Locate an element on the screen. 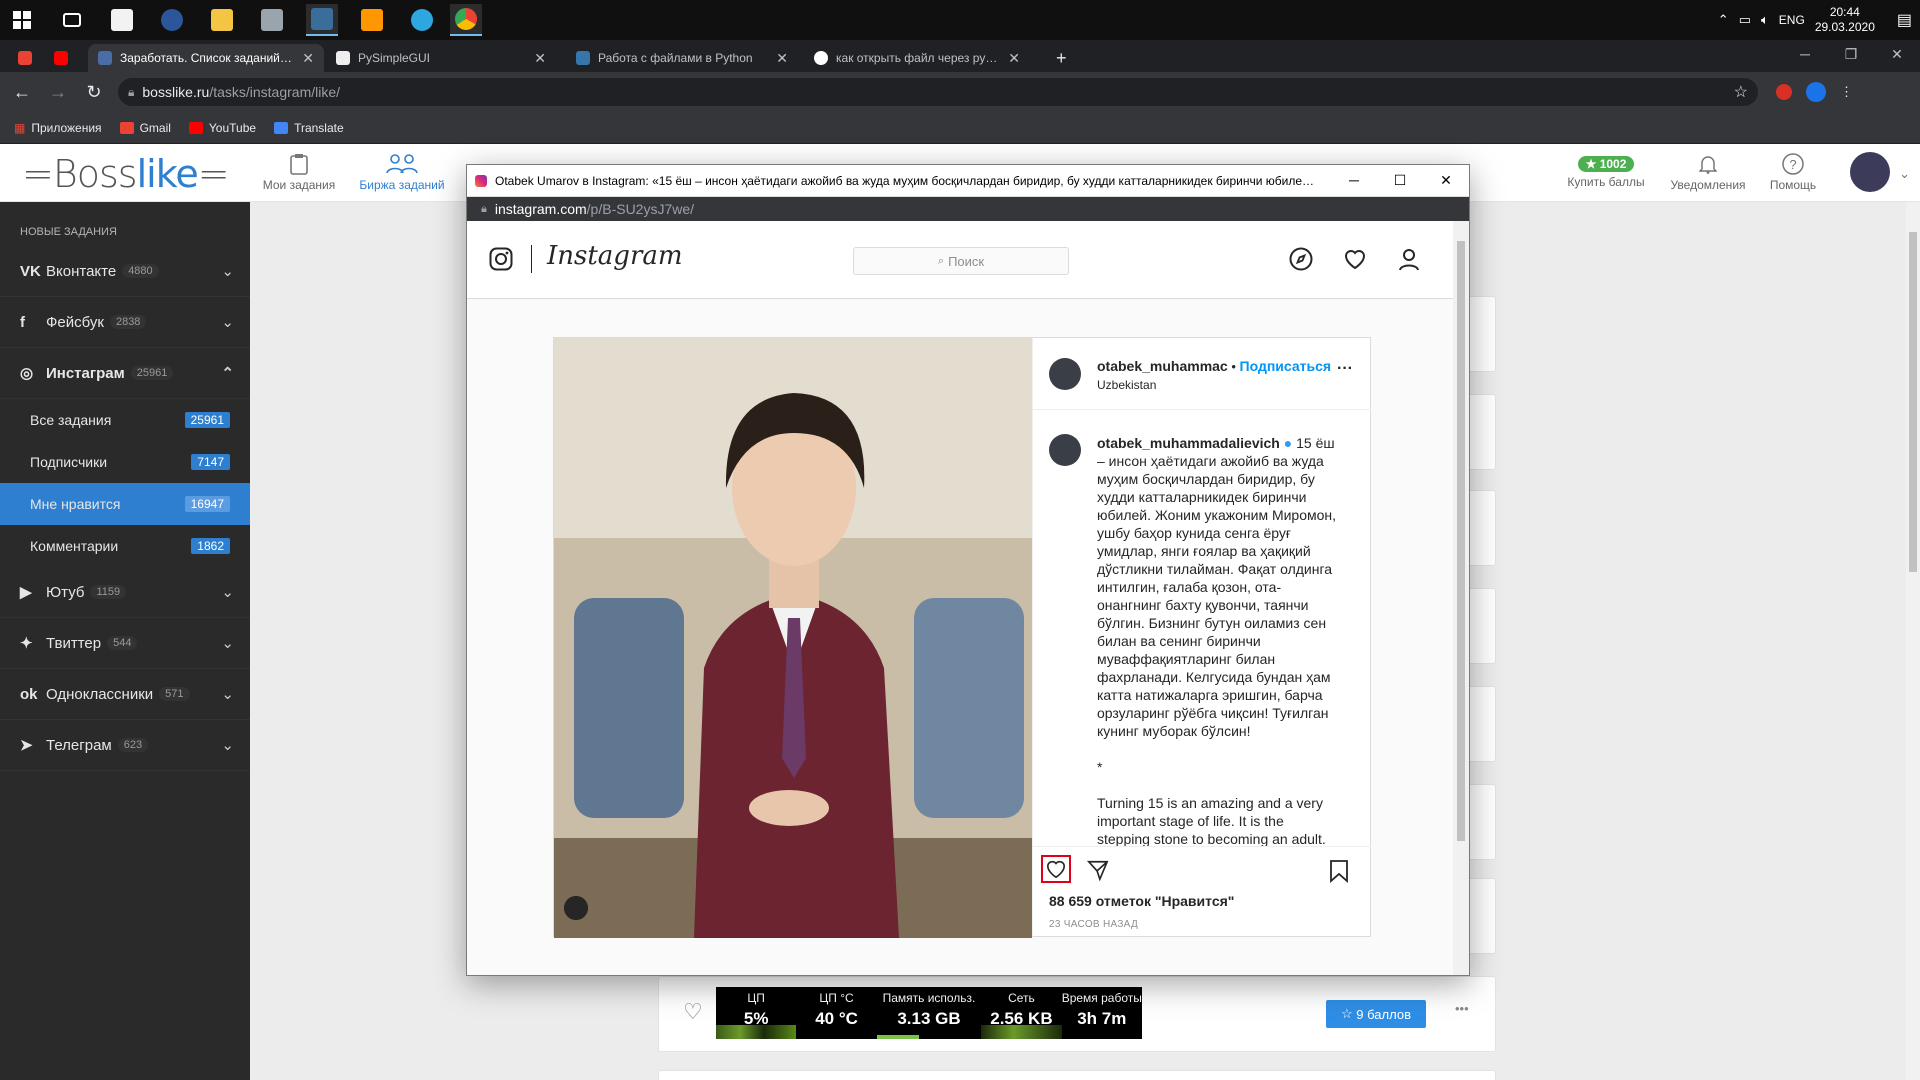 This screenshot has width=1920, height=1080. sidebar-item-odnoklassniki: ok Одноклассники 571 ⌄ is located at coordinates (125, 694).